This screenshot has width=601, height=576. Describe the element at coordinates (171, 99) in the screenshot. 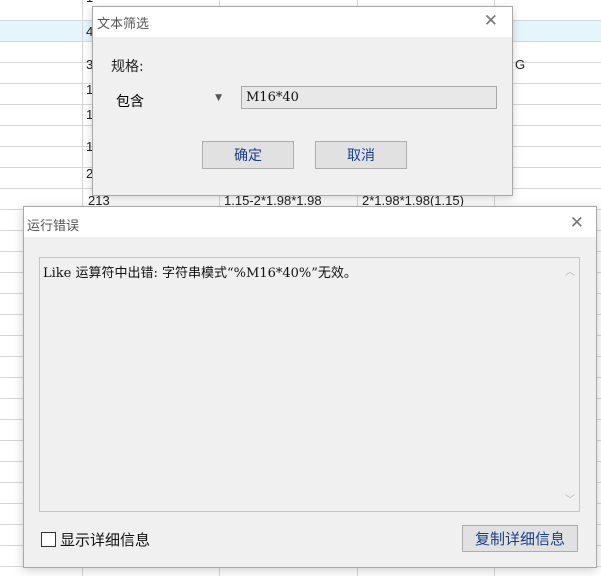

I see `operator-dropdown: 包含 ▼` at that location.